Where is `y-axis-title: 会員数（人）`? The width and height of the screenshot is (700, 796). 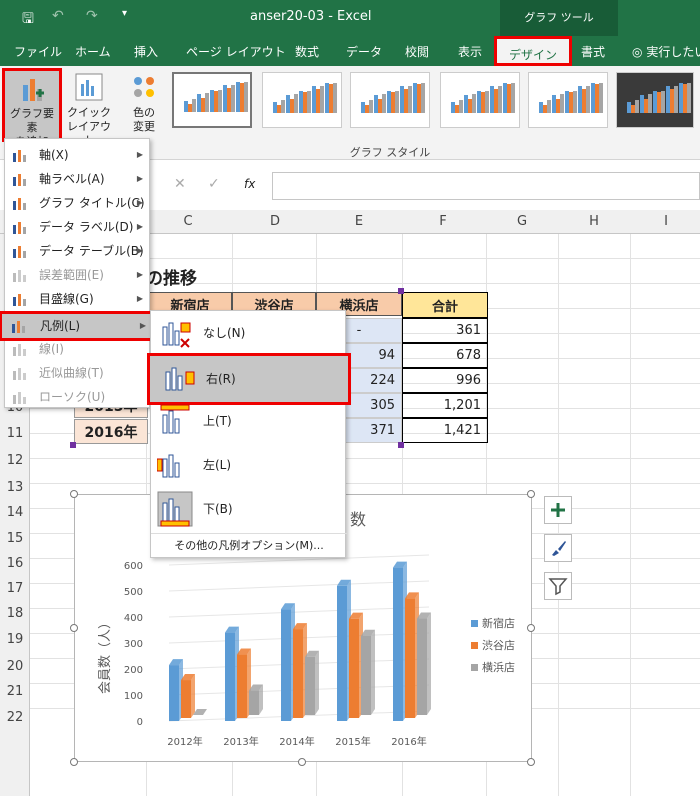 y-axis-title: 会員数（人） is located at coordinates (105, 655).